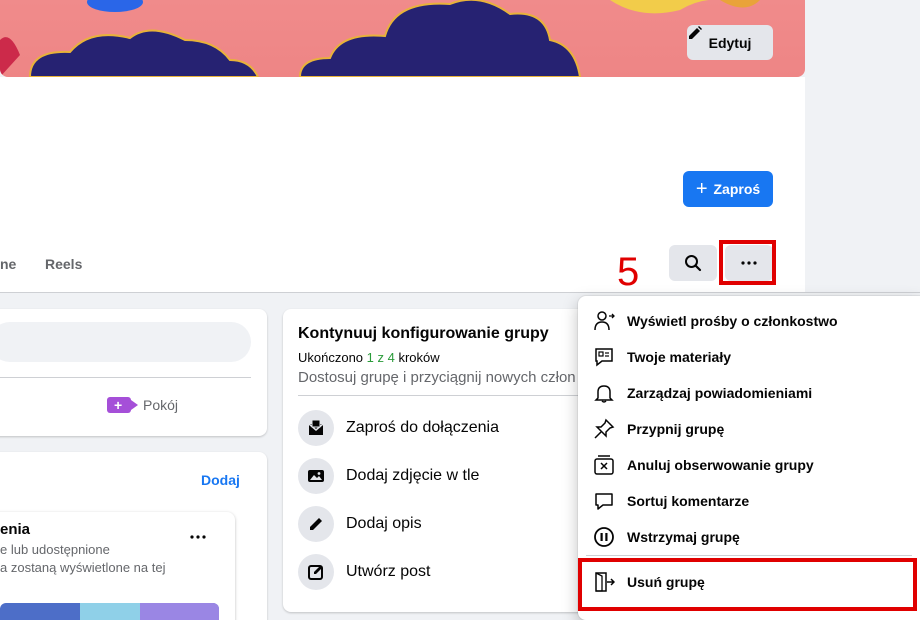 The width and height of the screenshot is (920, 620). Describe the element at coordinates (676, 429) in the screenshot. I see `menu-item-label: Przypnij grupę` at that location.